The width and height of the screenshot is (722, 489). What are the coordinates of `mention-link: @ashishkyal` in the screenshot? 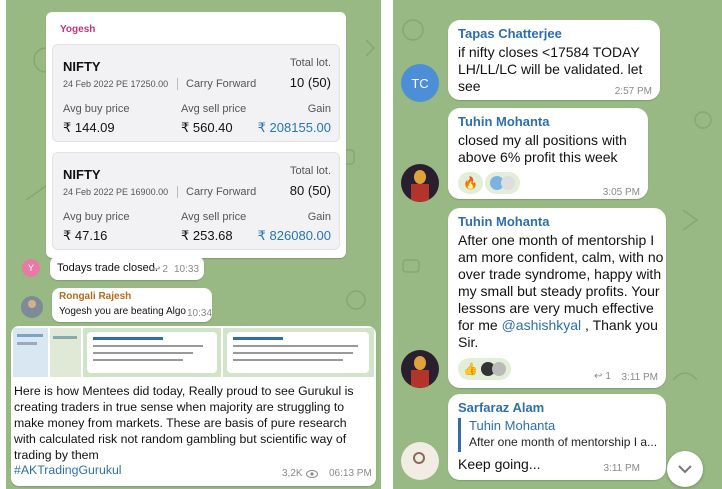 It's located at (542, 325).